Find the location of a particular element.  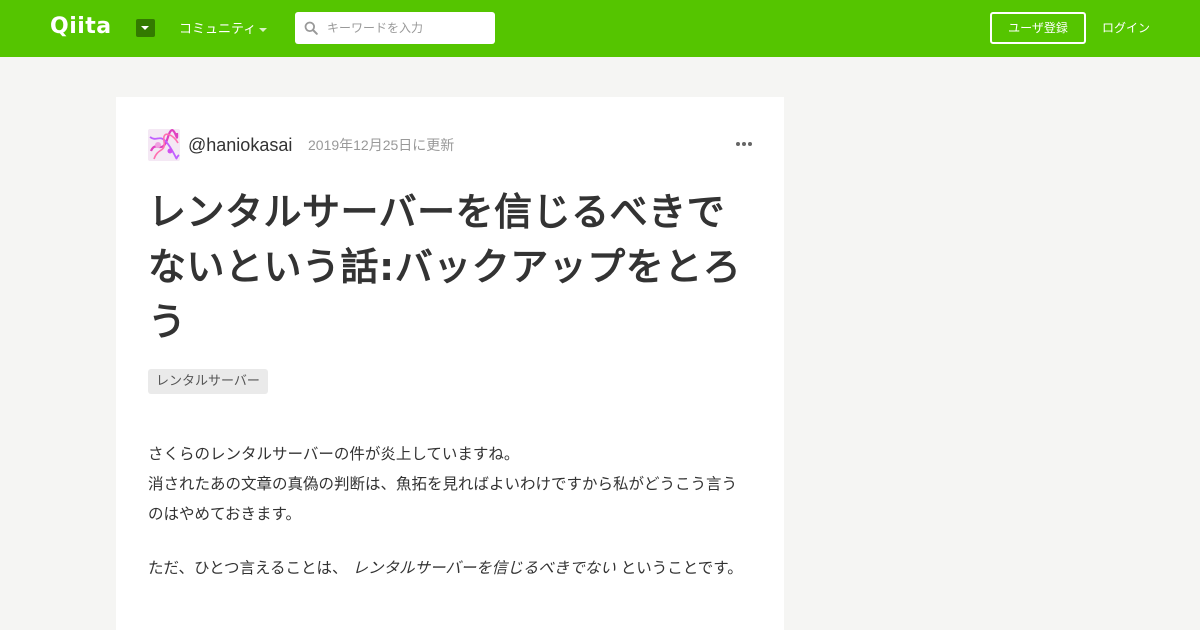

paragraph-line: 消された is located at coordinates (179, 484).